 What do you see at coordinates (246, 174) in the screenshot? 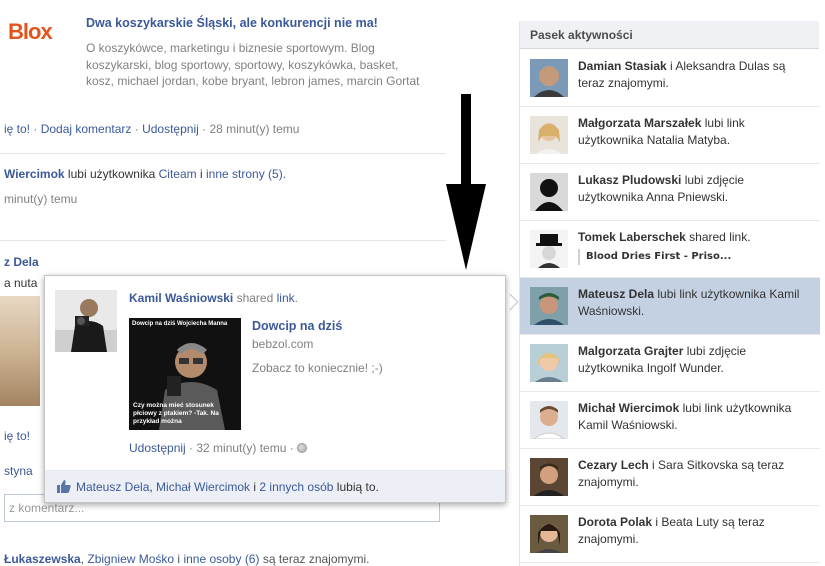
I see `story-others-link: inne strony (5).` at bounding box center [246, 174].